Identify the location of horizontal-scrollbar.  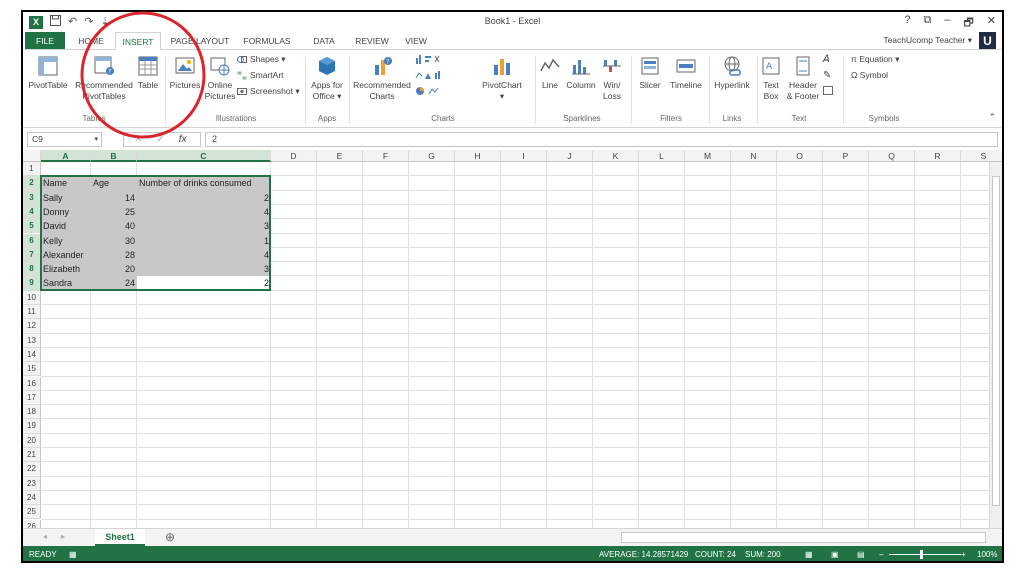
(803, 537).